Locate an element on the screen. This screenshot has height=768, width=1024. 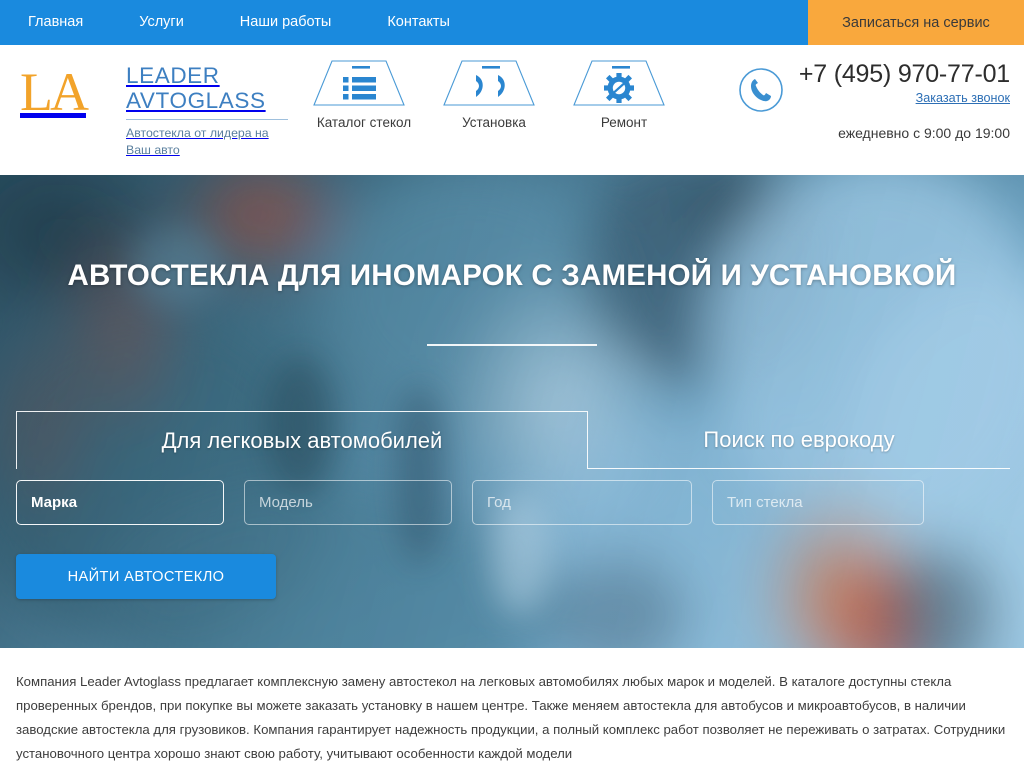
tab-eurocode-search: Поиск по еврокоду is located at coordinates (799, 440).